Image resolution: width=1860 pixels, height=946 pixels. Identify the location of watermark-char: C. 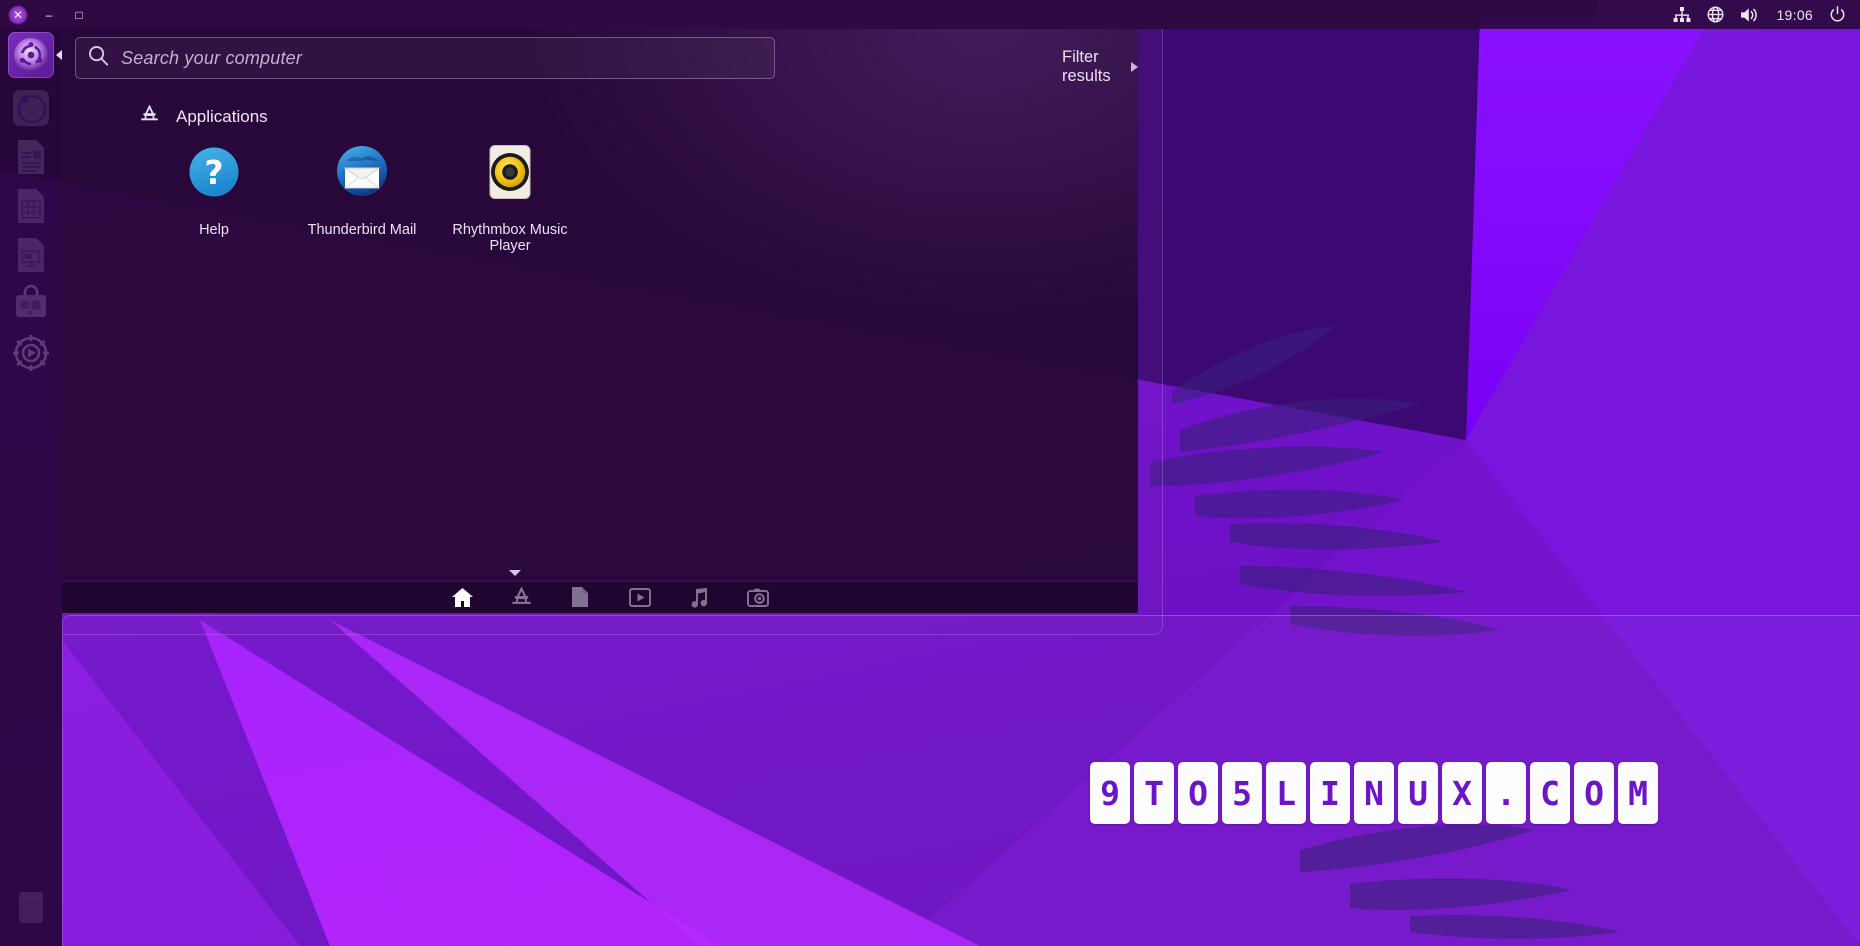
(1550, 793).